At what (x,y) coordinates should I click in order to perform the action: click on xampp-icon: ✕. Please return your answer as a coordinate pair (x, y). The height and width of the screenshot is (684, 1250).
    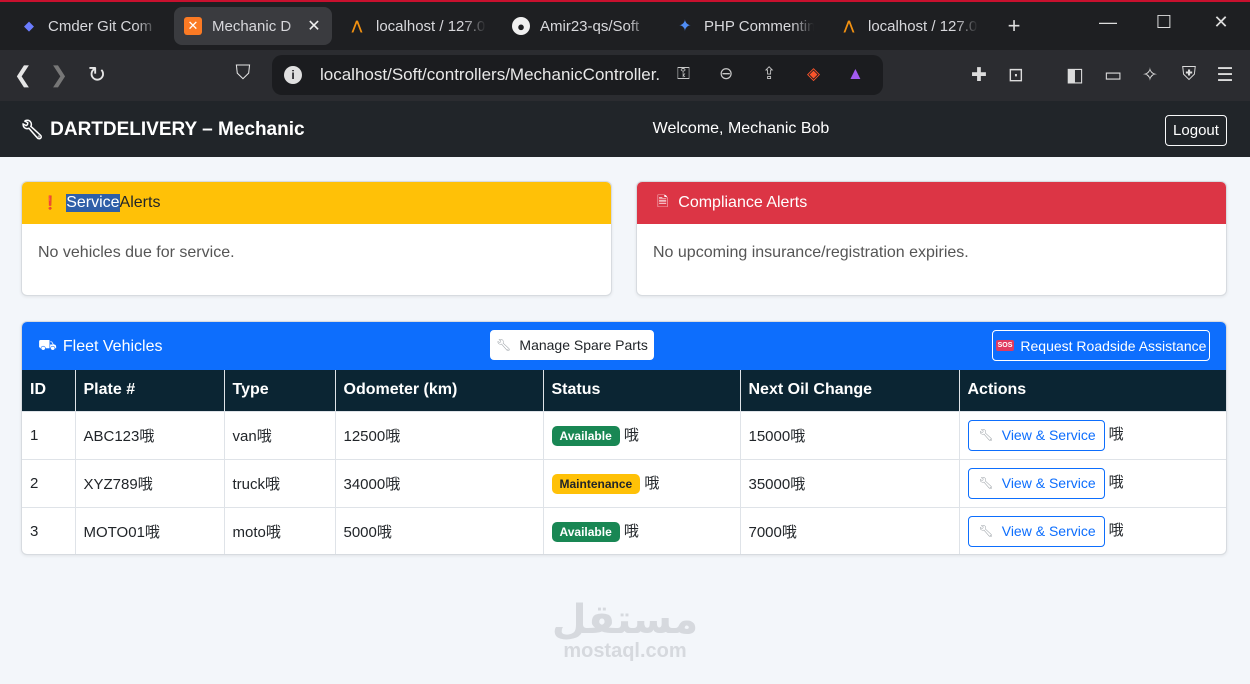
    Looking at the image, I should click on (193, 26).